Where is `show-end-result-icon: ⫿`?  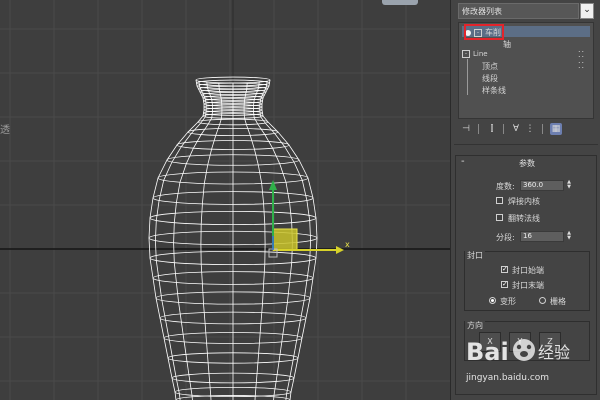 show-end-result-icon: ⫿ is located at coordinates (492, 129).